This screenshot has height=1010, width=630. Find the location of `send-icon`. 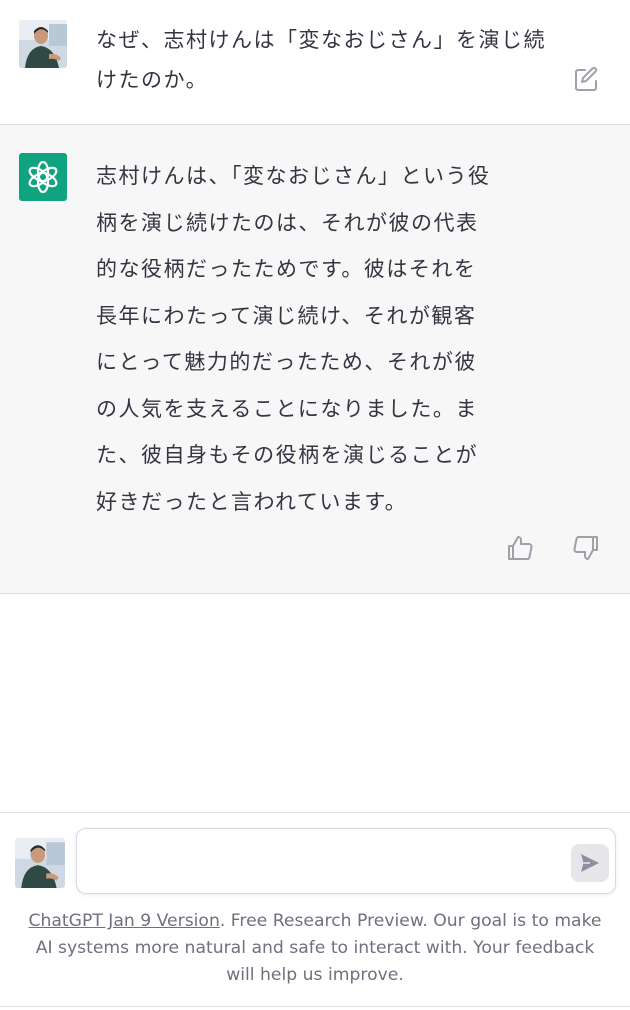

send-icon is located at coordinates (590, 863).